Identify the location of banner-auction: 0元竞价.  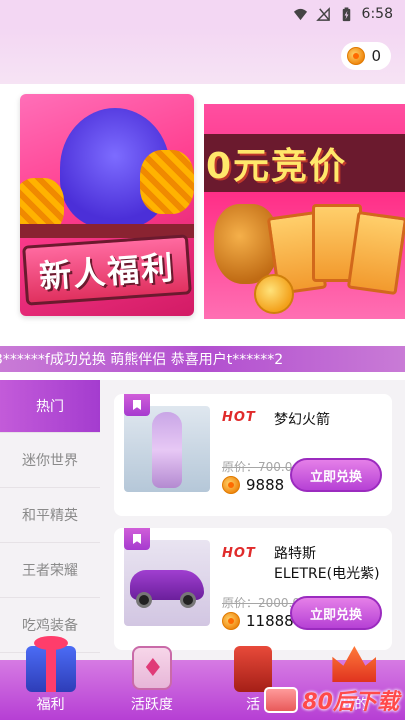
(304, 211).